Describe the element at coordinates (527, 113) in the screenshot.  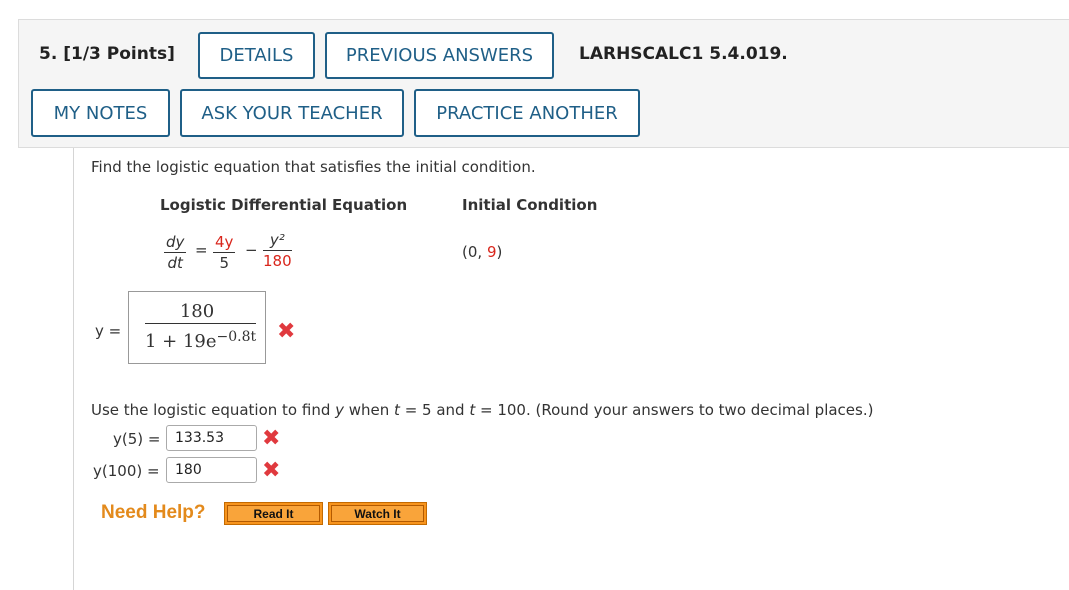
I see `practice-another-button: PRACTICE ANOTHER` at that location.